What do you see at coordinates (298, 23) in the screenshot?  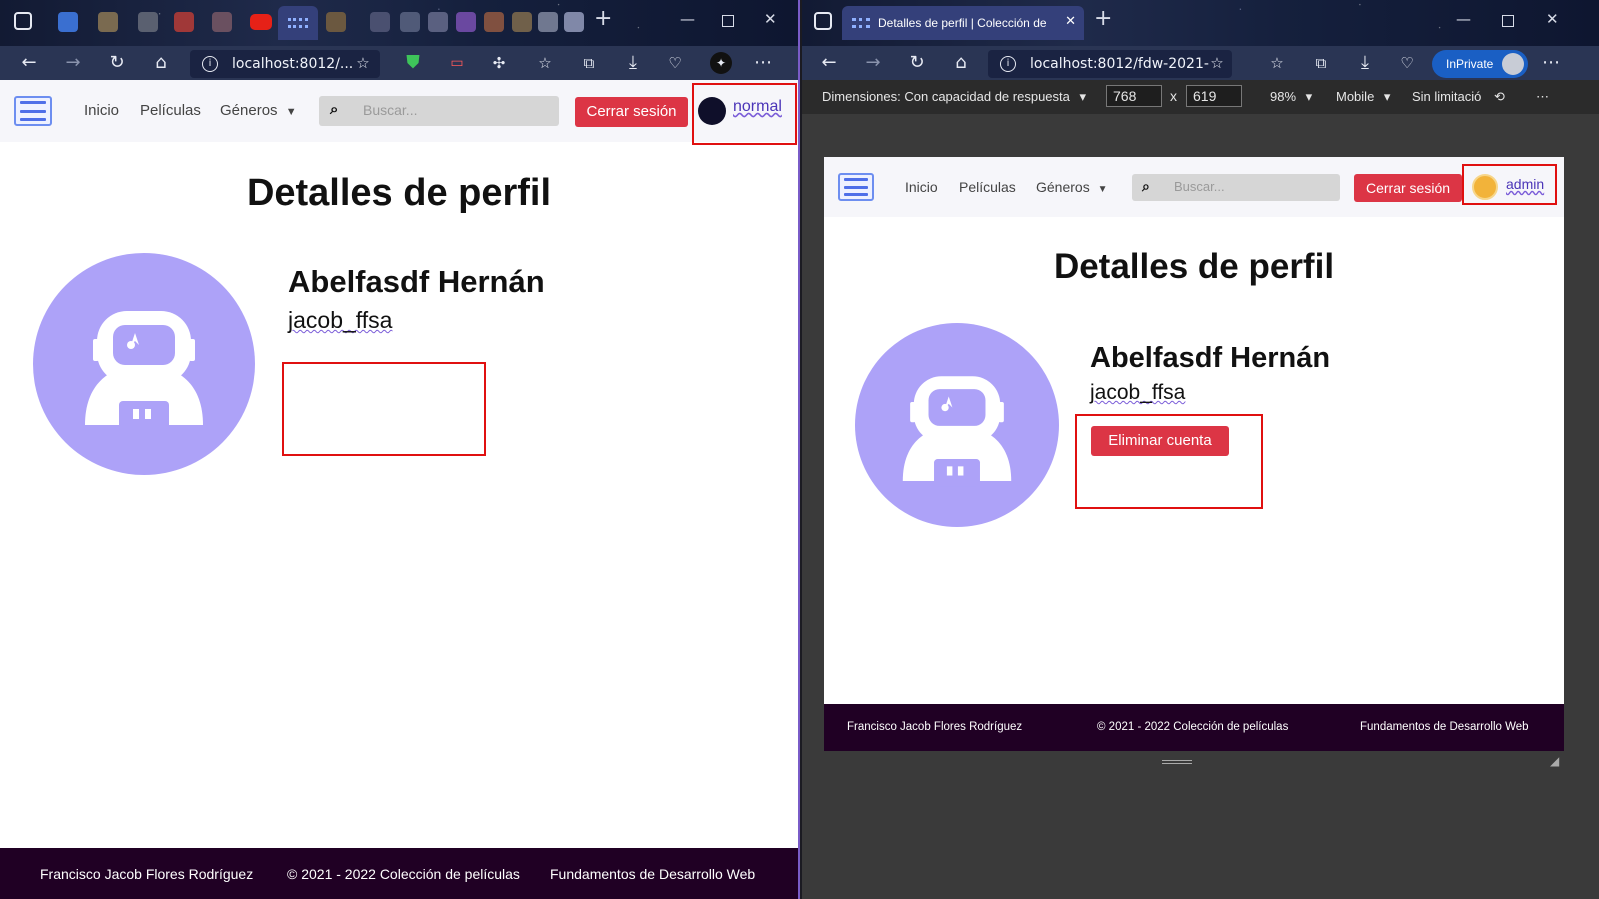 I see `active-tab` at bounding box center [298, 23].